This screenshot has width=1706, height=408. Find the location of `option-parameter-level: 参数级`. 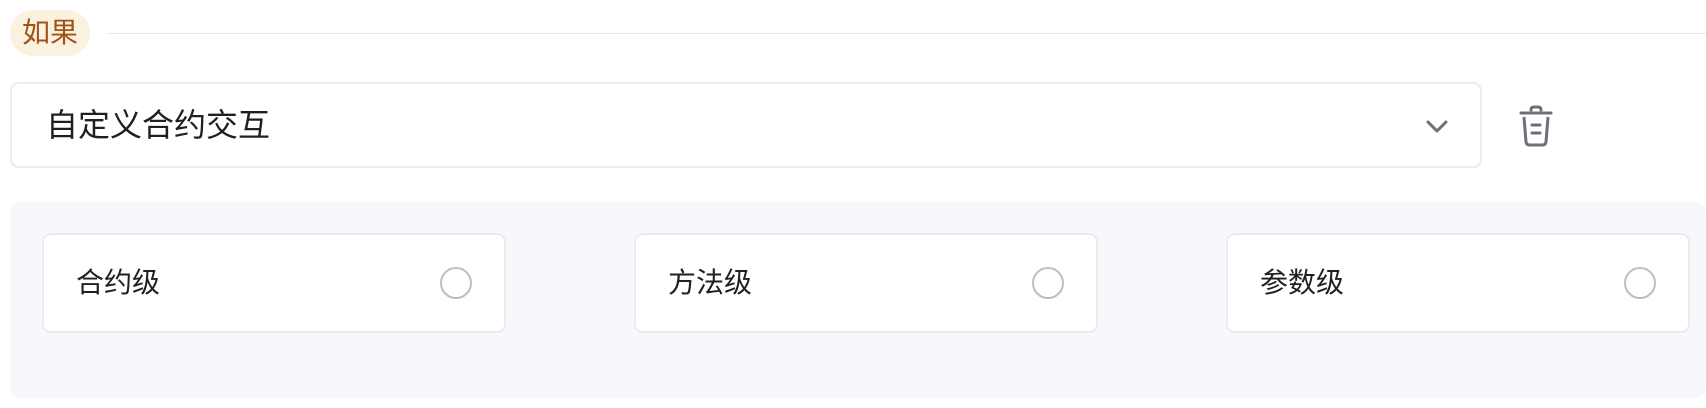

option-parameter-level: 参数级 is located at coordinates (1458, 283).